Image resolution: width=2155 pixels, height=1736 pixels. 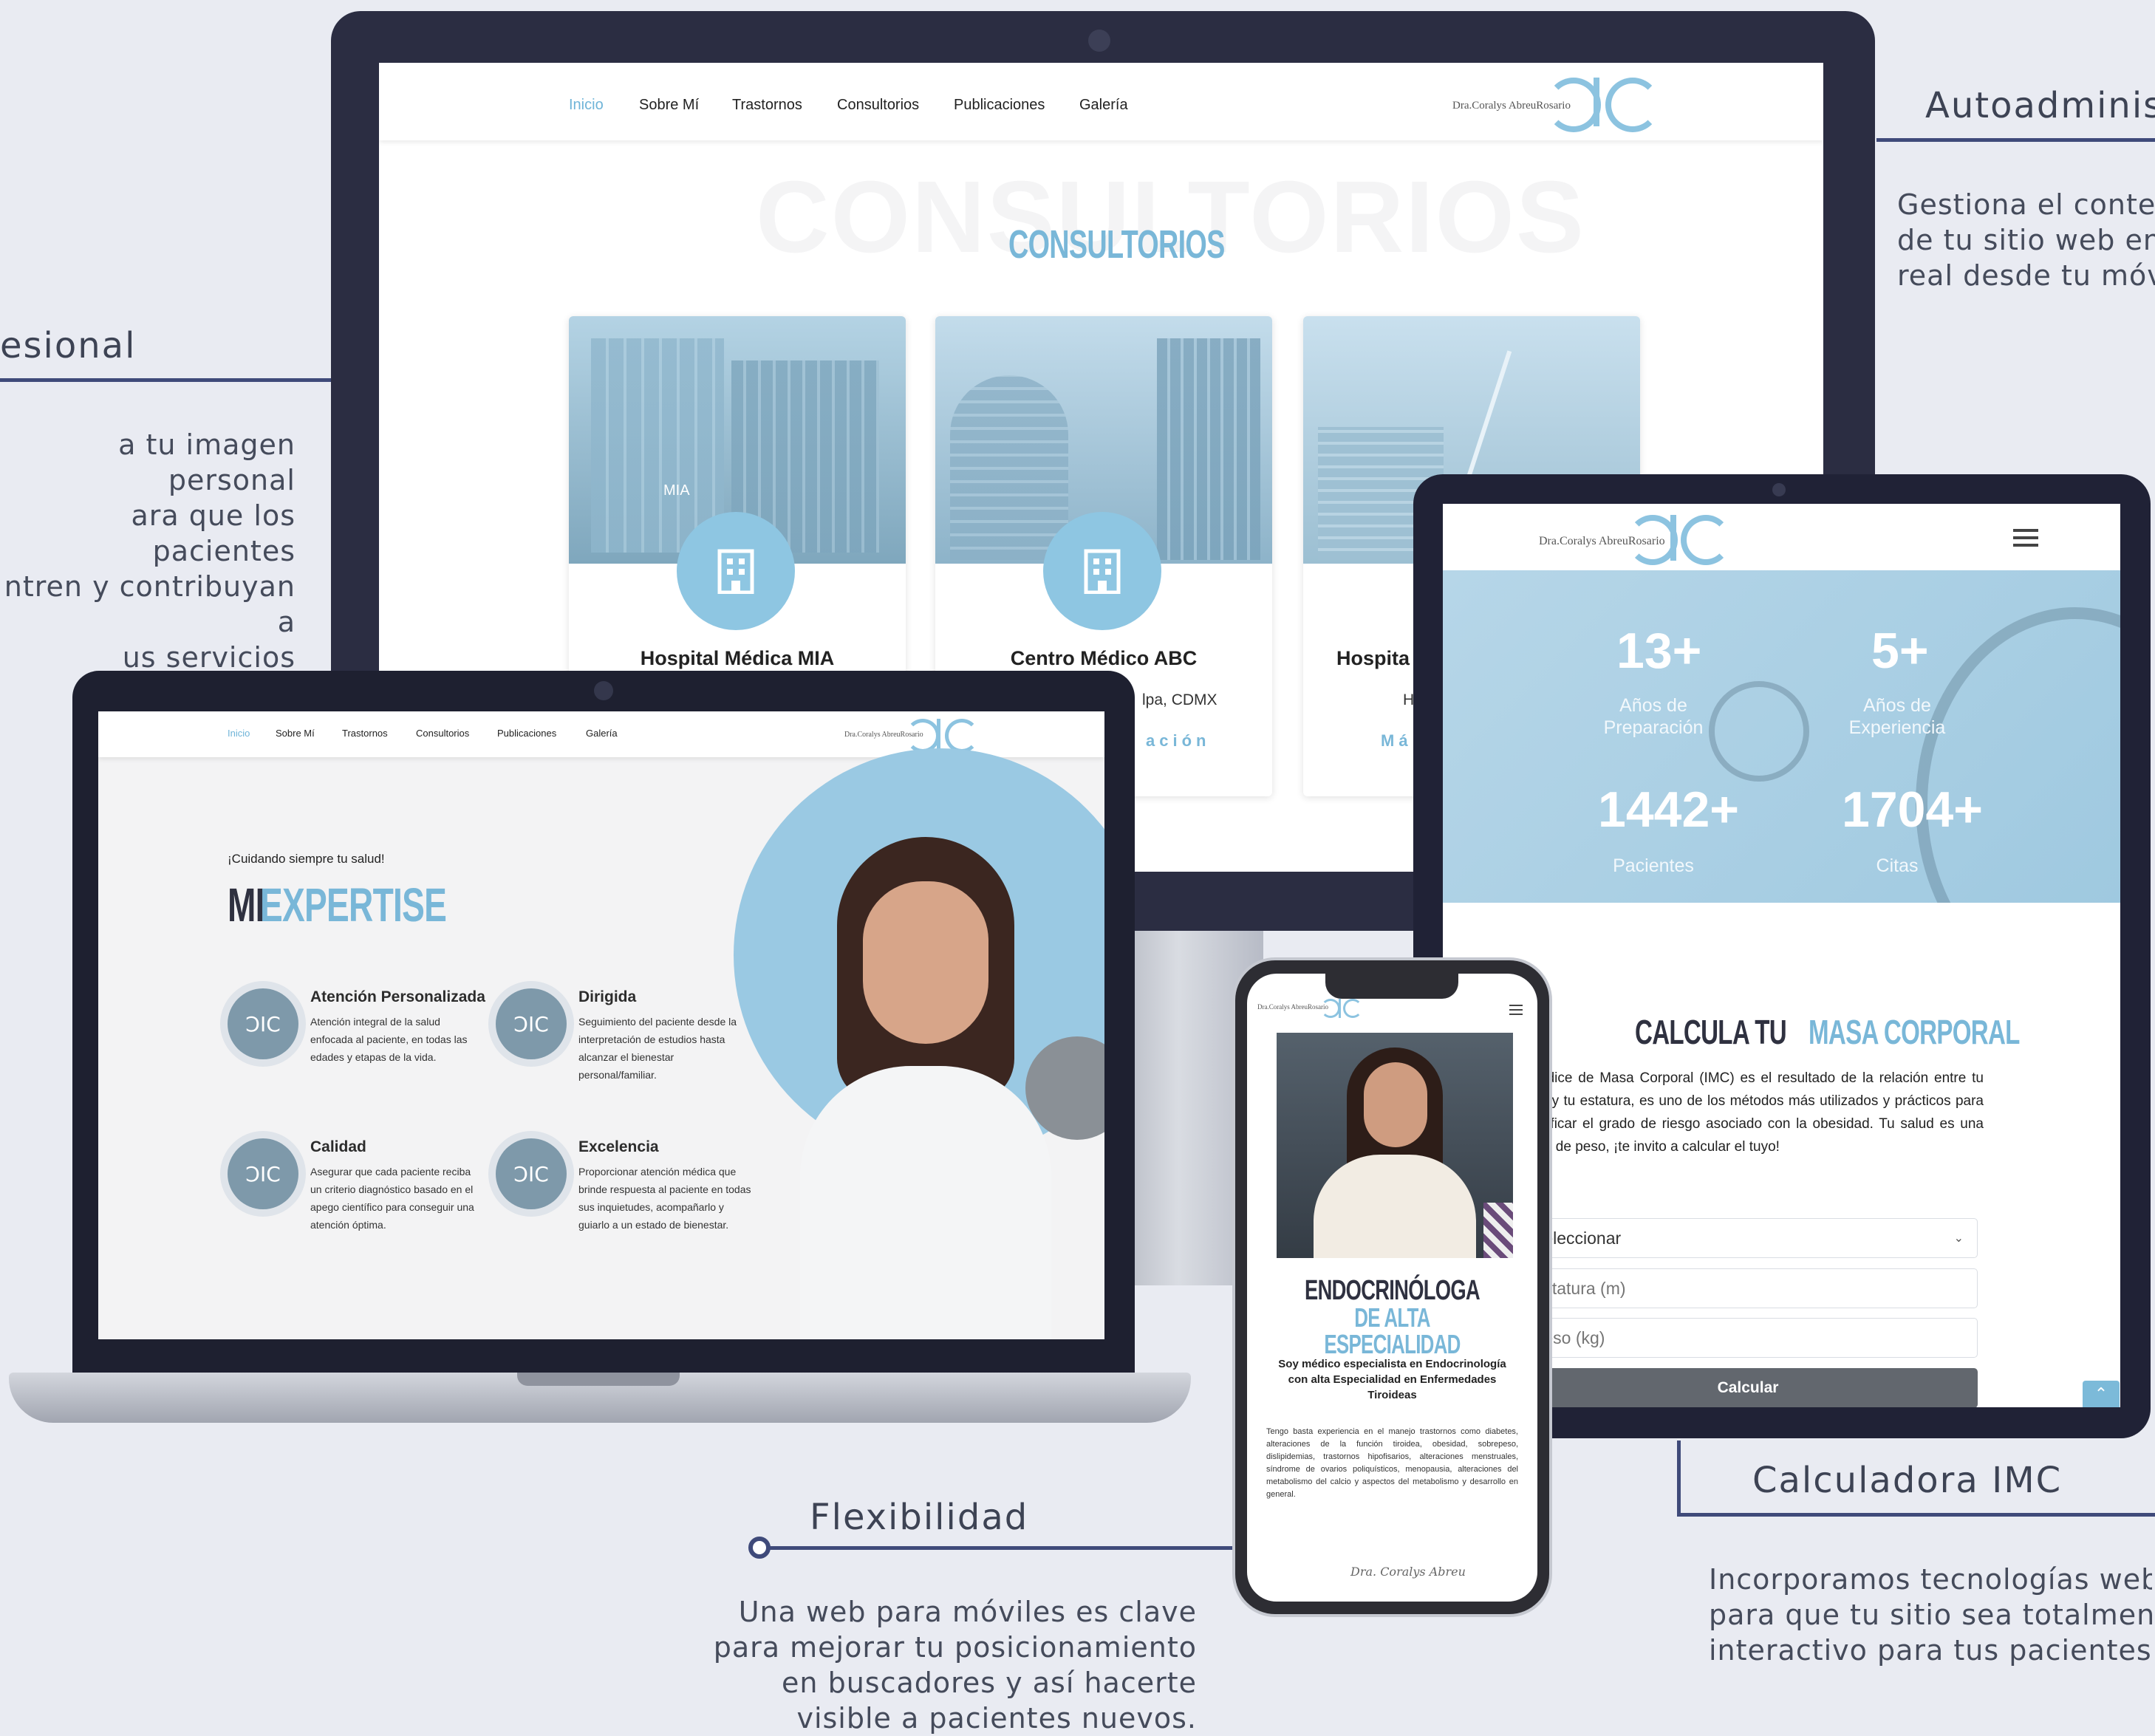 I want to click on phone-heading-a: ENDOCRINÓLOGA, so click(x=1393, y=1290).